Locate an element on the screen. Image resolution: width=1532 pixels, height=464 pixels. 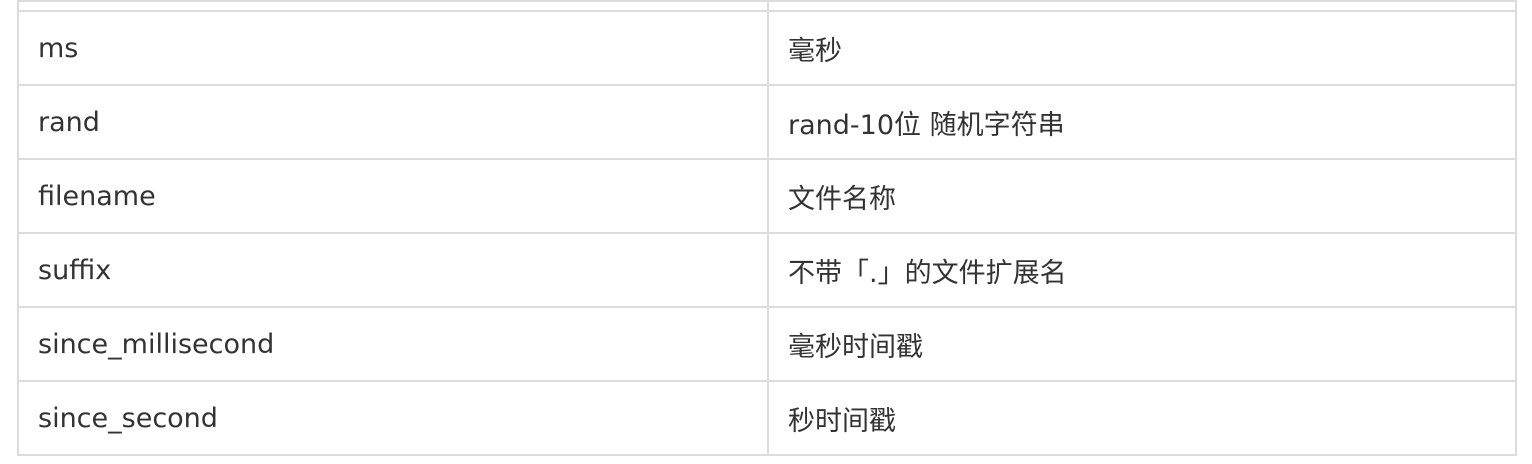
table-row-partial is located at coordinates (767, 6).